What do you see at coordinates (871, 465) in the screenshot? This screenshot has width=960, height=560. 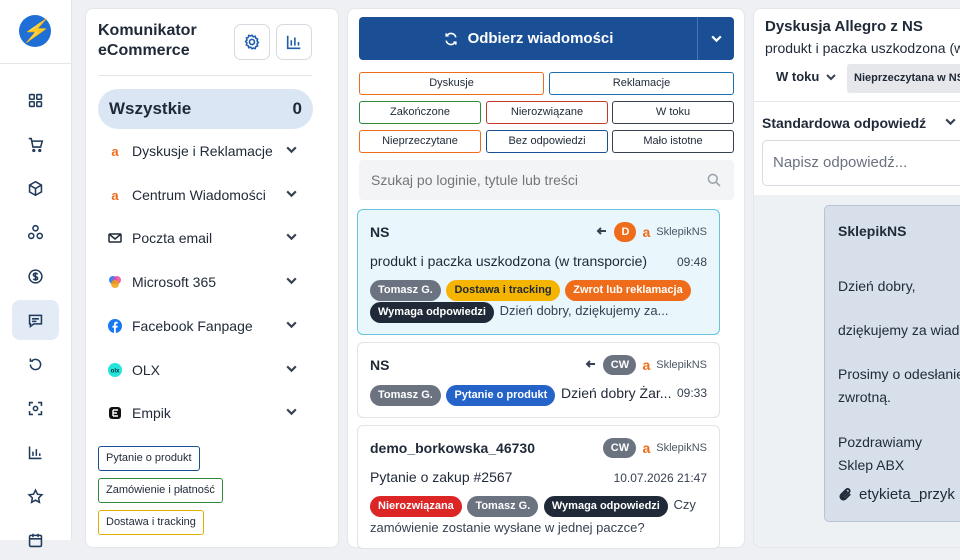 I see `message-line: Sklep ABX` at bounding box center [871, 465].